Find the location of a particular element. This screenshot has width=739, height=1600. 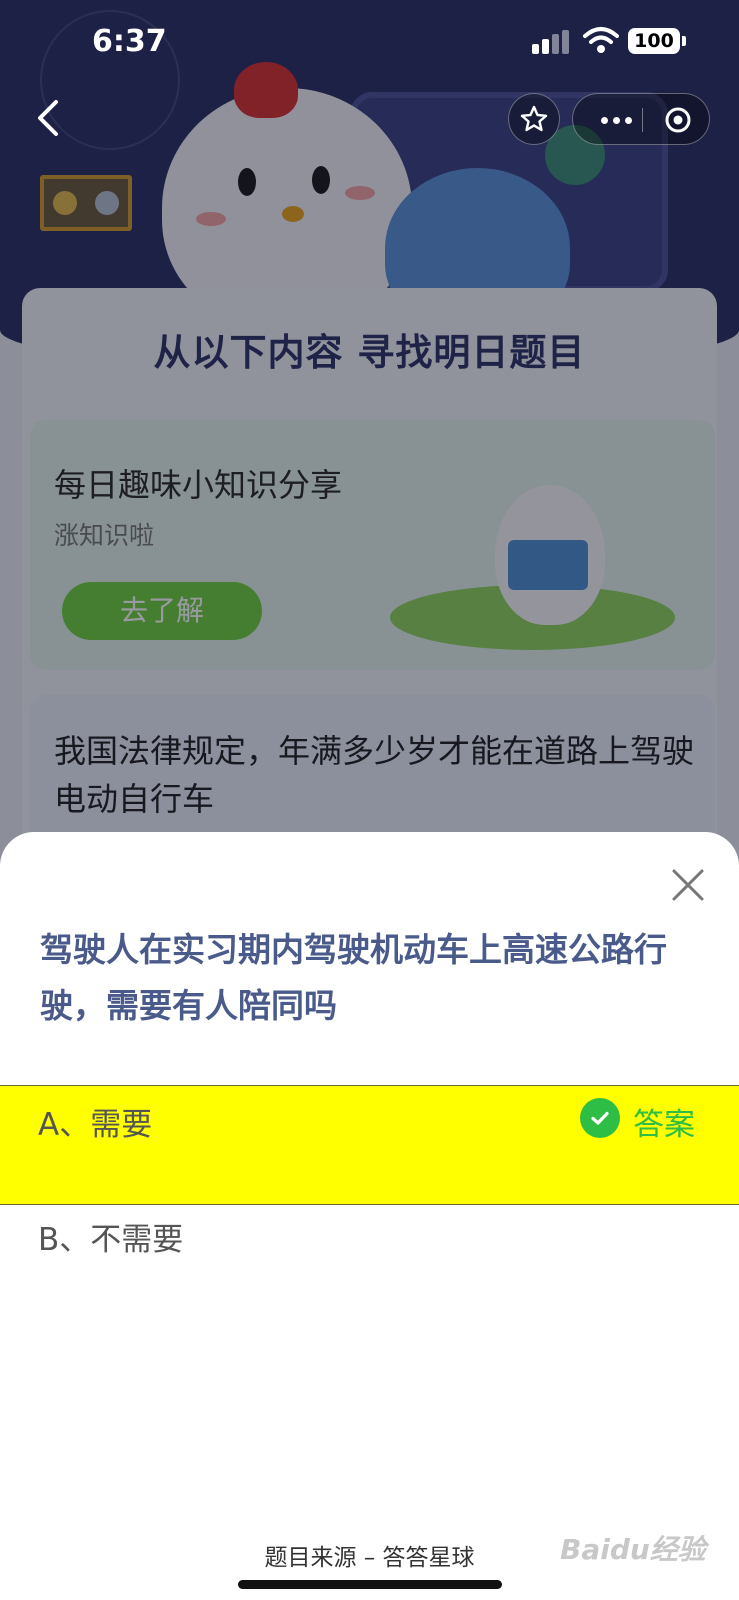

favorite-button is located at coordinates (534, 119).